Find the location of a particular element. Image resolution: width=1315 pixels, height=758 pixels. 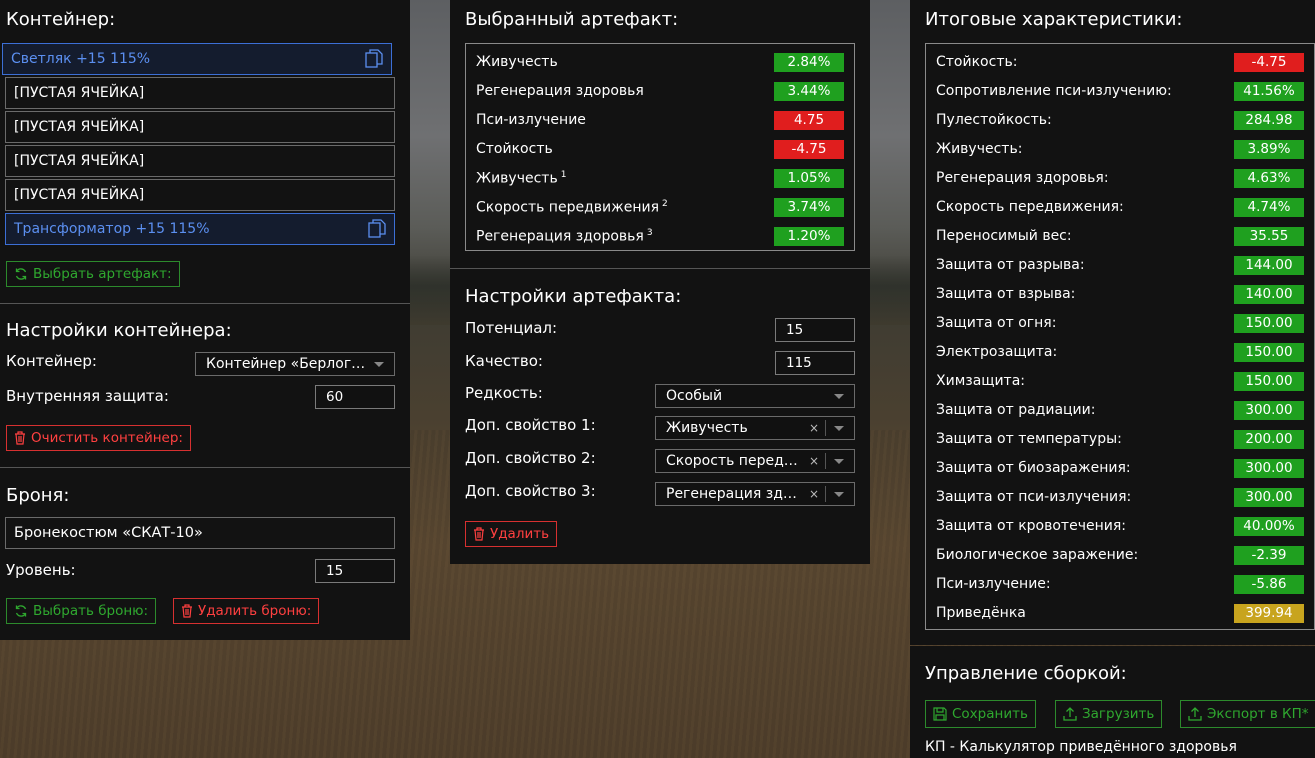

clear-container-button: Очистить контейнер: is located at coordinates (98, 438).